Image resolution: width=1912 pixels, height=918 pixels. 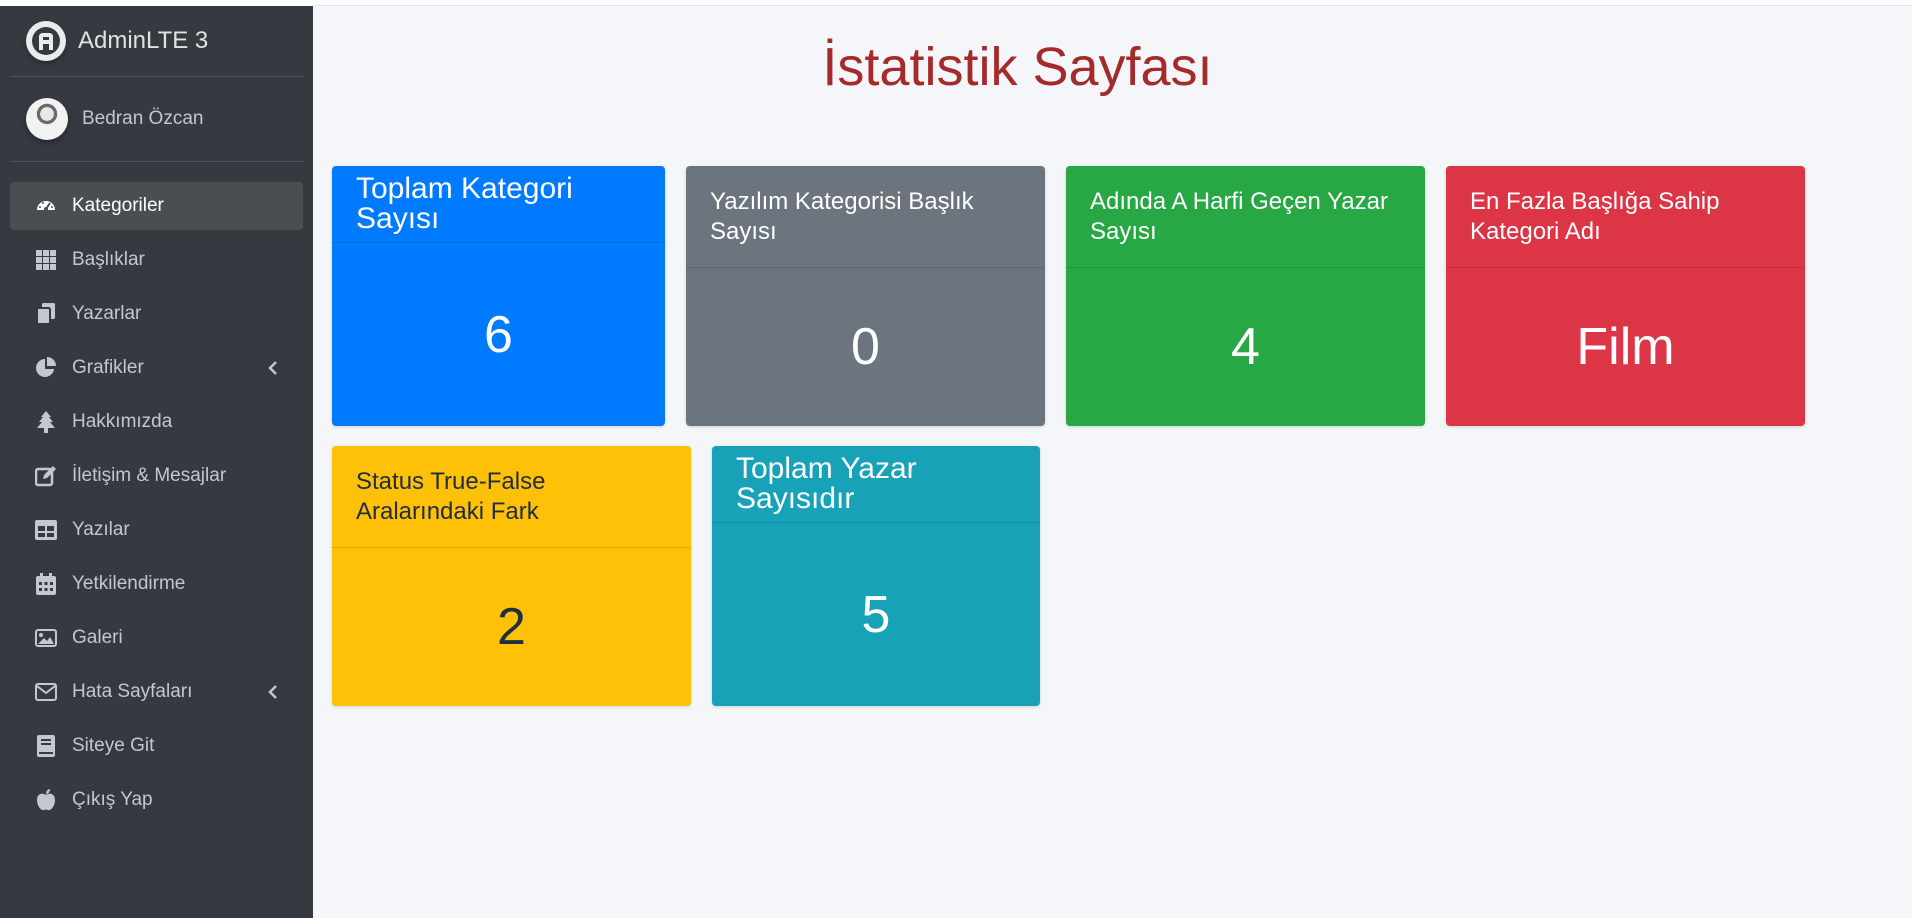 I want to click on sidebar-item-label: Yazarlar, so click(x=107, y=313).